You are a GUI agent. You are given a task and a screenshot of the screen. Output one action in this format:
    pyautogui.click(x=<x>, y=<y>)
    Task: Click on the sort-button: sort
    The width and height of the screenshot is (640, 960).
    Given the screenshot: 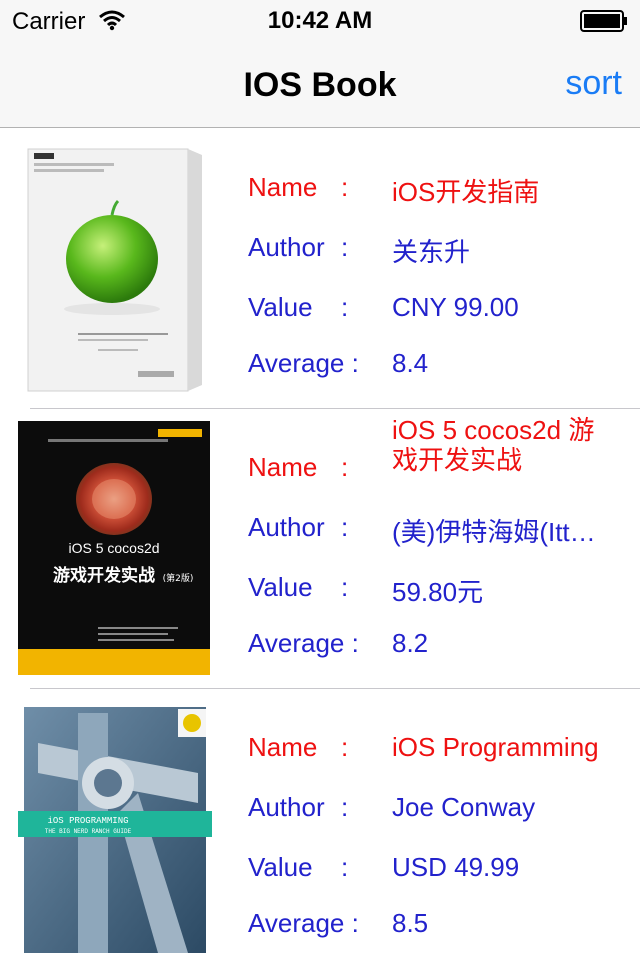 What is the action you would take?
    pyautogui.click(x=593, y=83)
    